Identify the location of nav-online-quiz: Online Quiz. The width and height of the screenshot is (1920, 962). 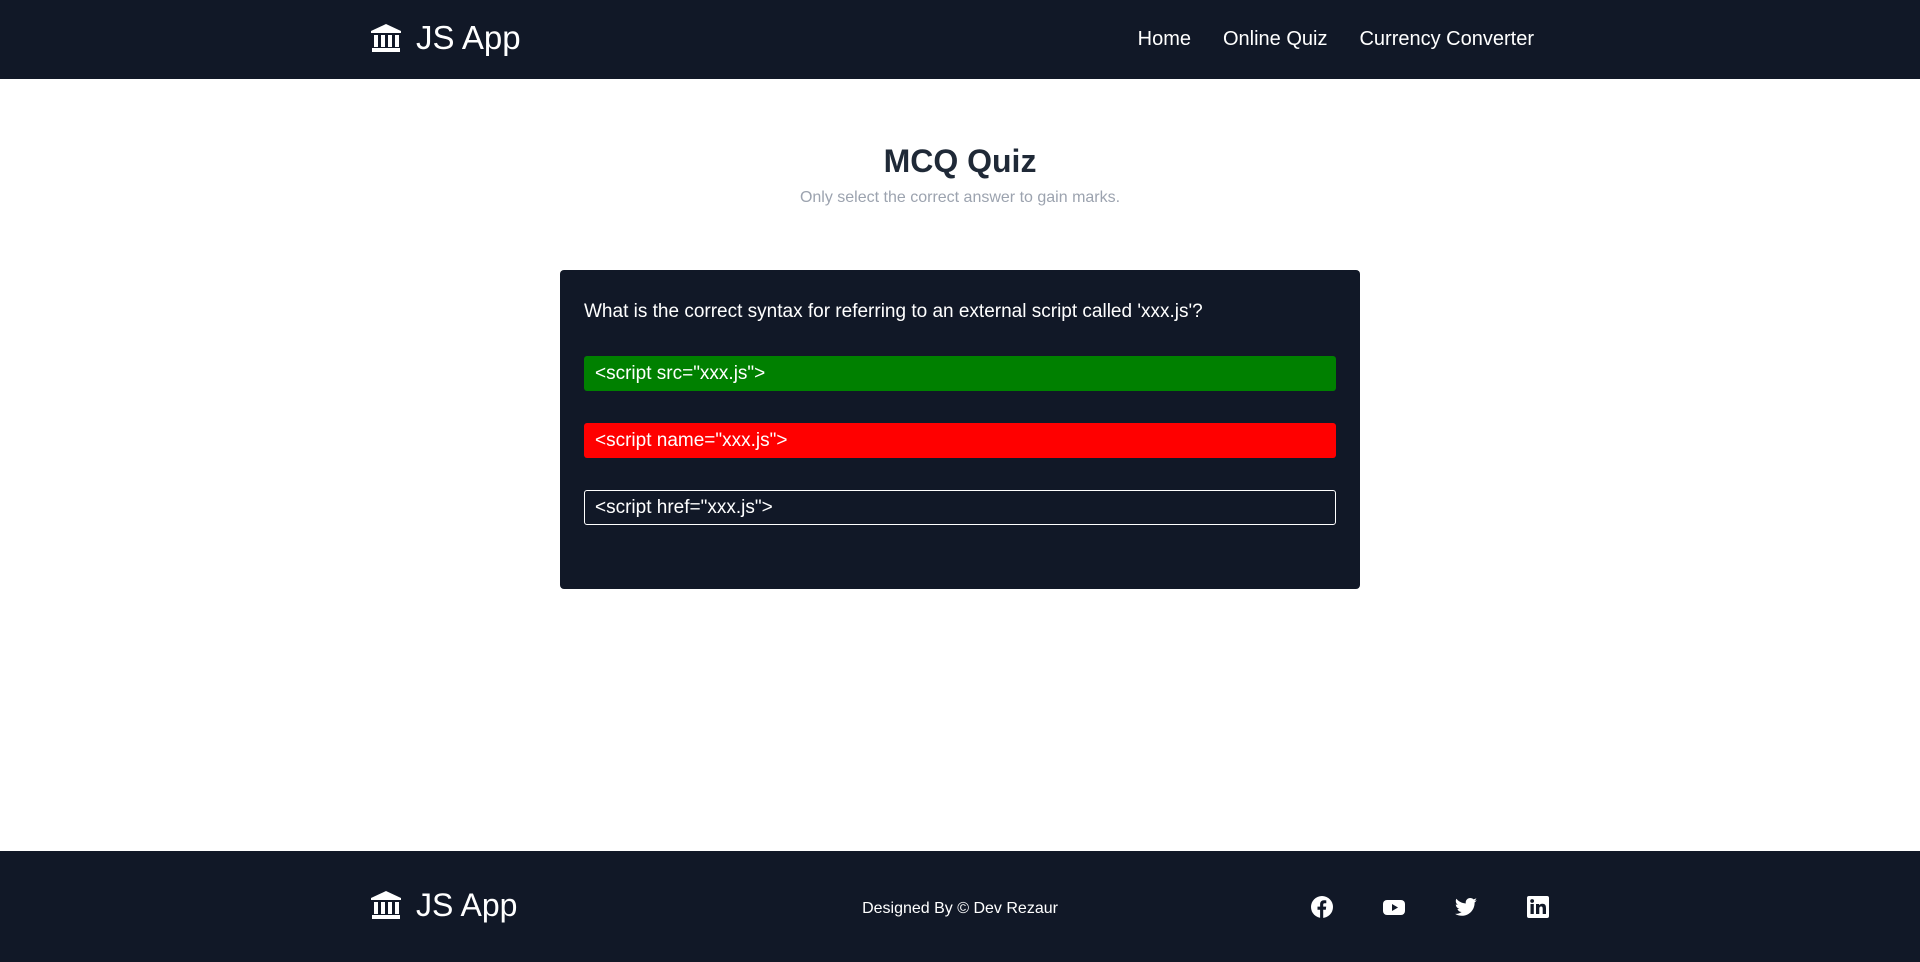
(1275, 39).